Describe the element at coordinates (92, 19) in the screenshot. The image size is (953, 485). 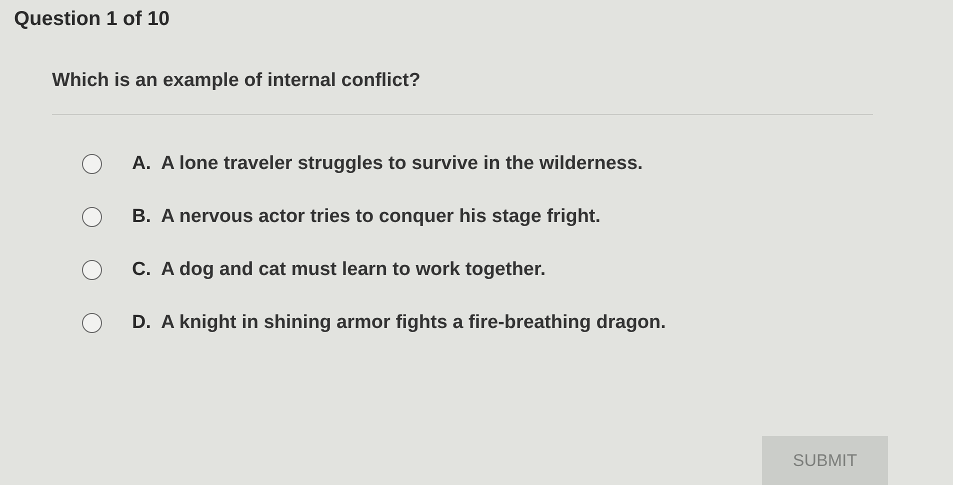
I see `question-counter: Question 1 of 10` at that location.